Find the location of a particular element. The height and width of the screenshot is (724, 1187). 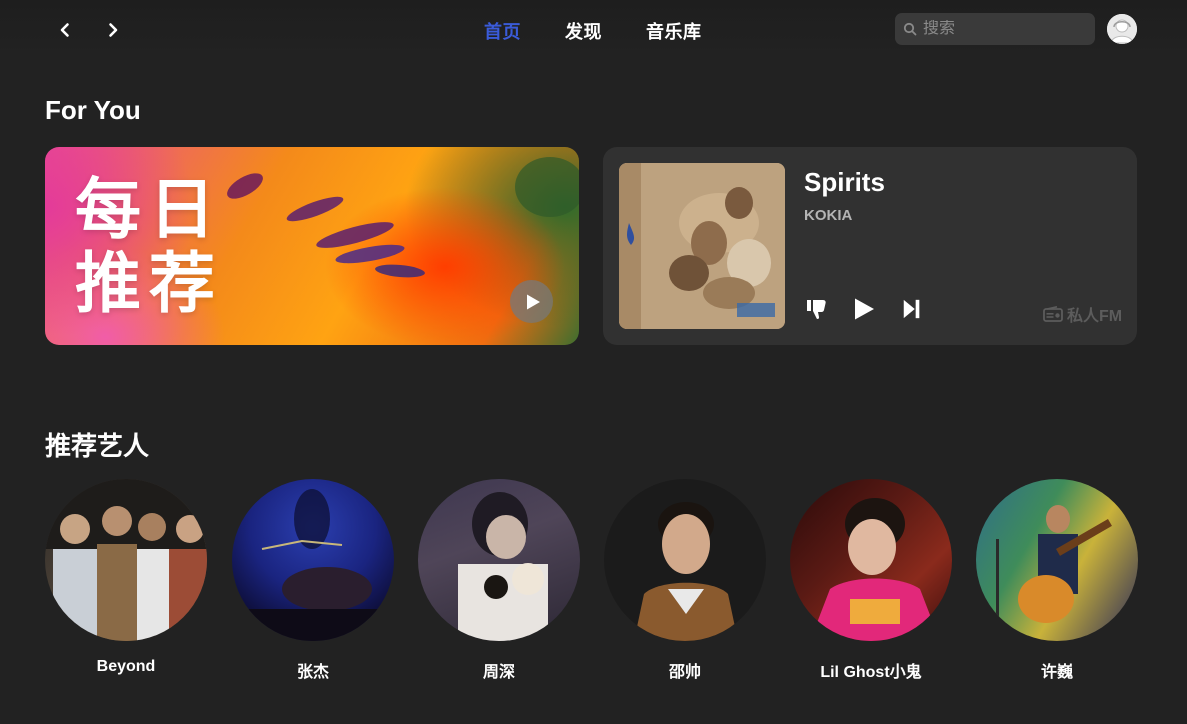

thumbs-down-icon is located at coordinates (816, 310).